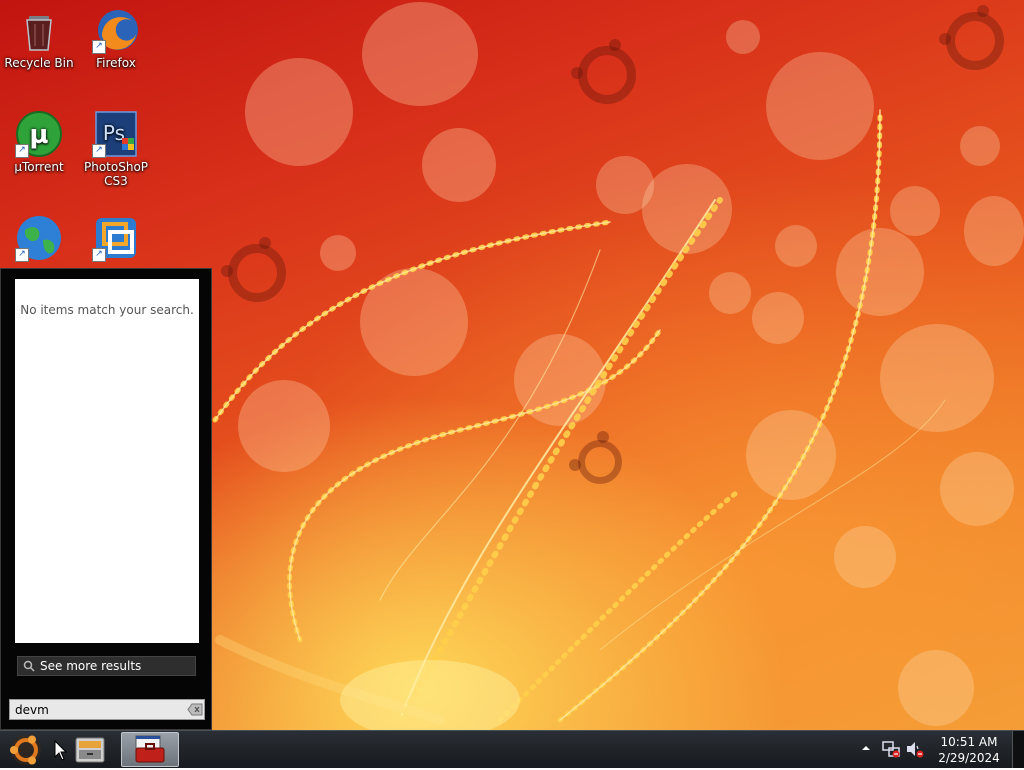  What do you see at coordinates (116, 30) in the screenshot?
I see `firefox-icon: ↗` at bounding box center [116, 30].